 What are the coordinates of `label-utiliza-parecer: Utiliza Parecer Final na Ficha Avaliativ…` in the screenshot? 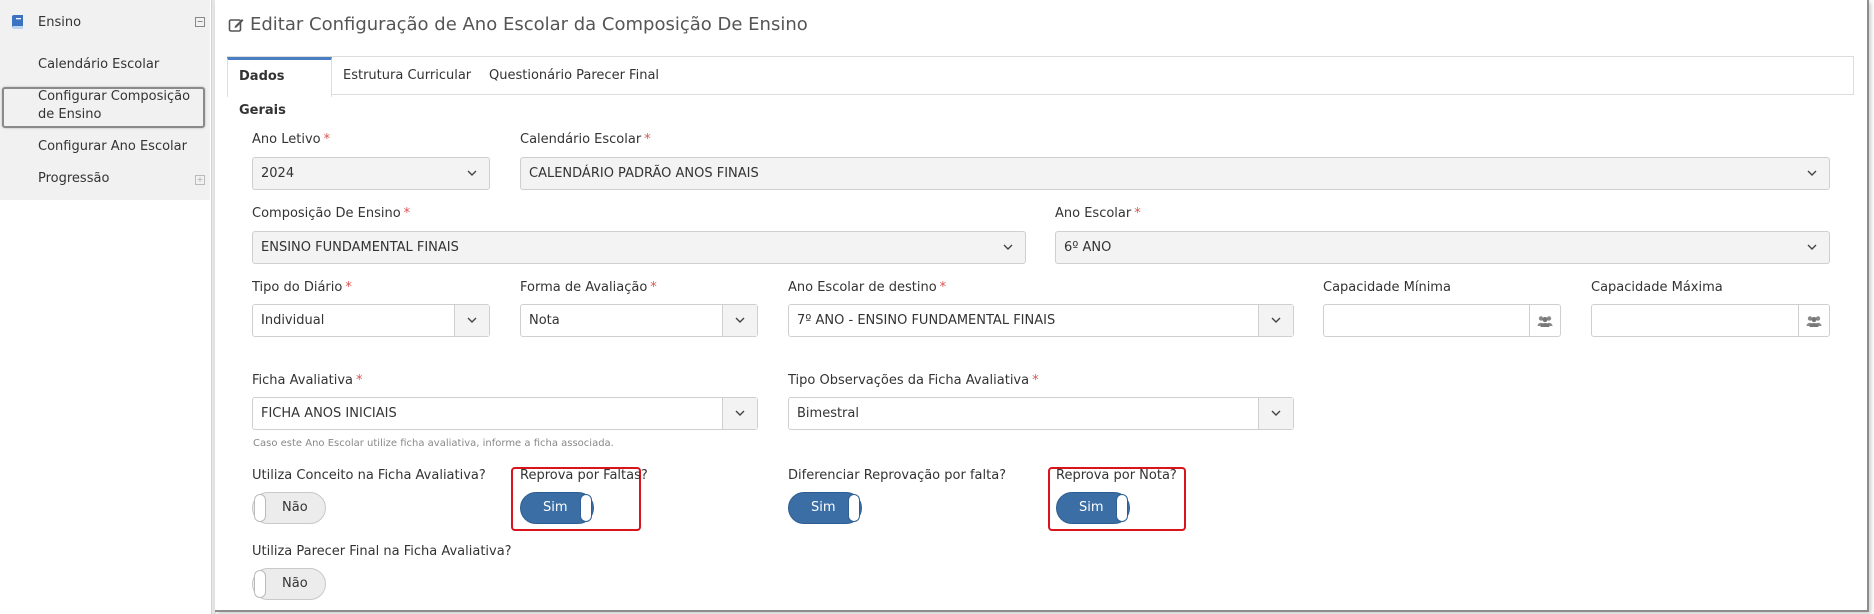 It's located at (382, 551).